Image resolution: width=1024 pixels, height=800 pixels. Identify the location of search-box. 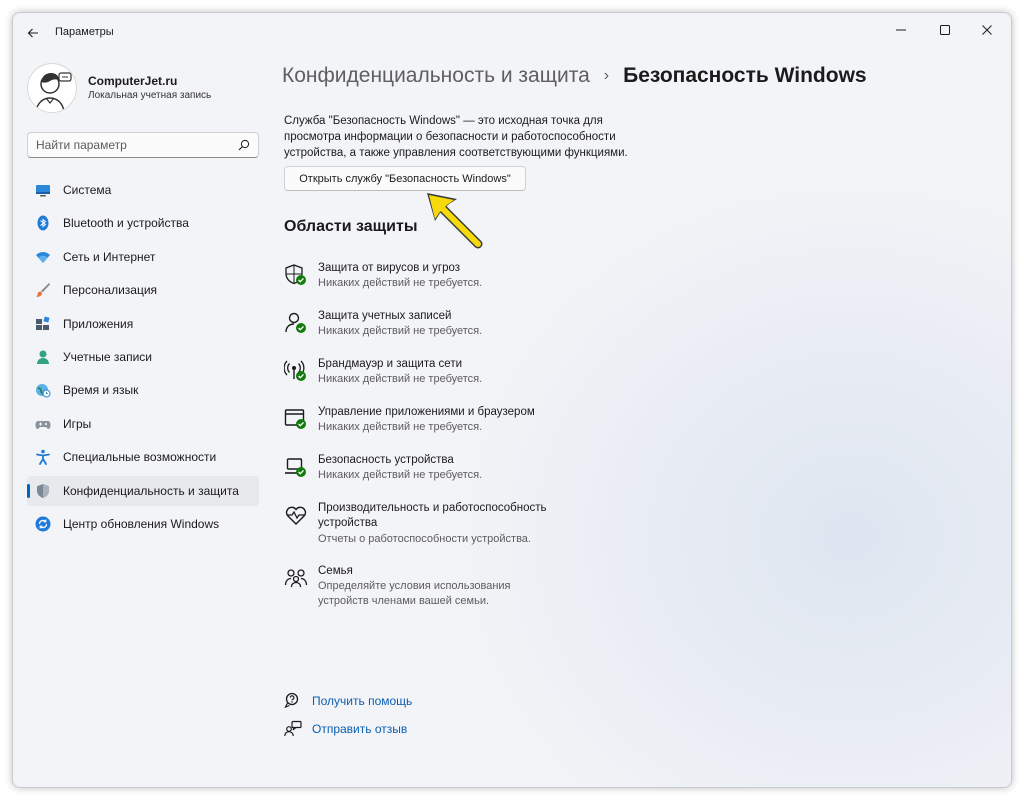
(143, 145).